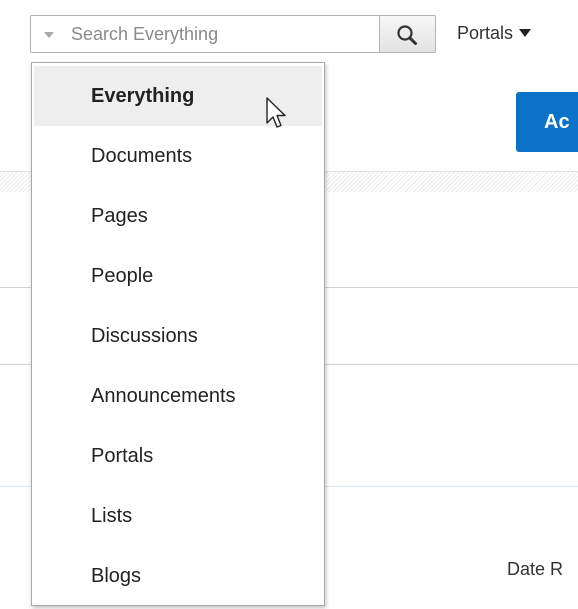 This screenshot has height=609, width=578. I want to click on portals-menu: Portals, so click(494, 33).